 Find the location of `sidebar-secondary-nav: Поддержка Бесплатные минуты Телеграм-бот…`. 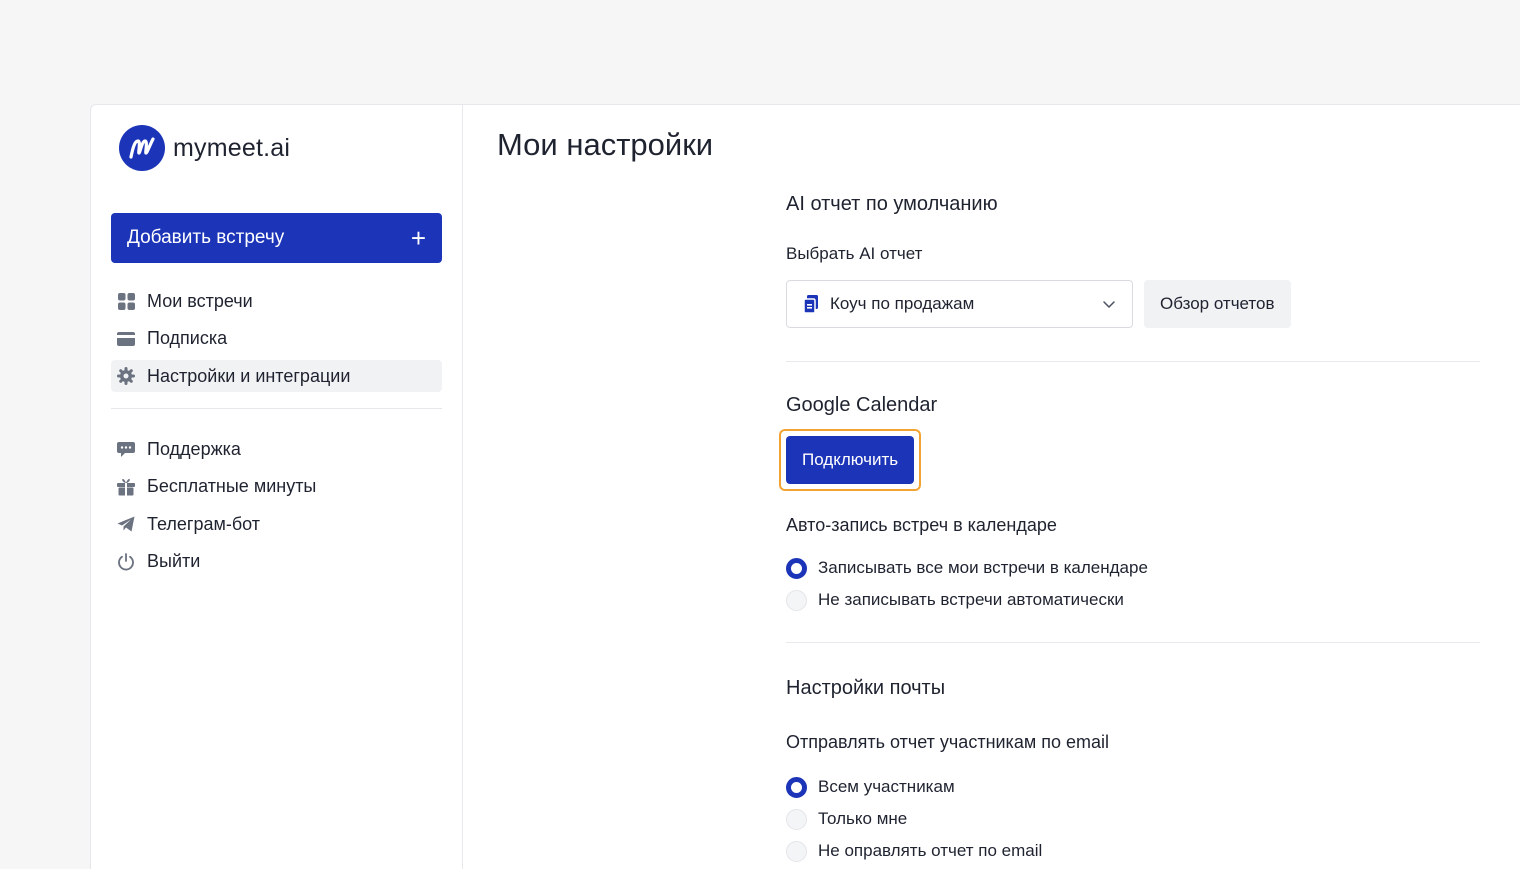

sidebar-secondary-nav: Поддержка Бесплатные минуты Телеграм-бот… is located at coordinates (276, 505).